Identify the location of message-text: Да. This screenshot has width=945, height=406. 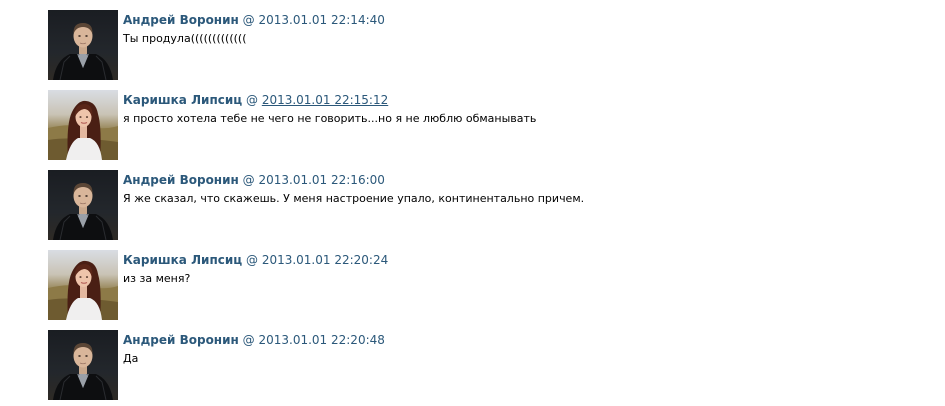
(131, 358).